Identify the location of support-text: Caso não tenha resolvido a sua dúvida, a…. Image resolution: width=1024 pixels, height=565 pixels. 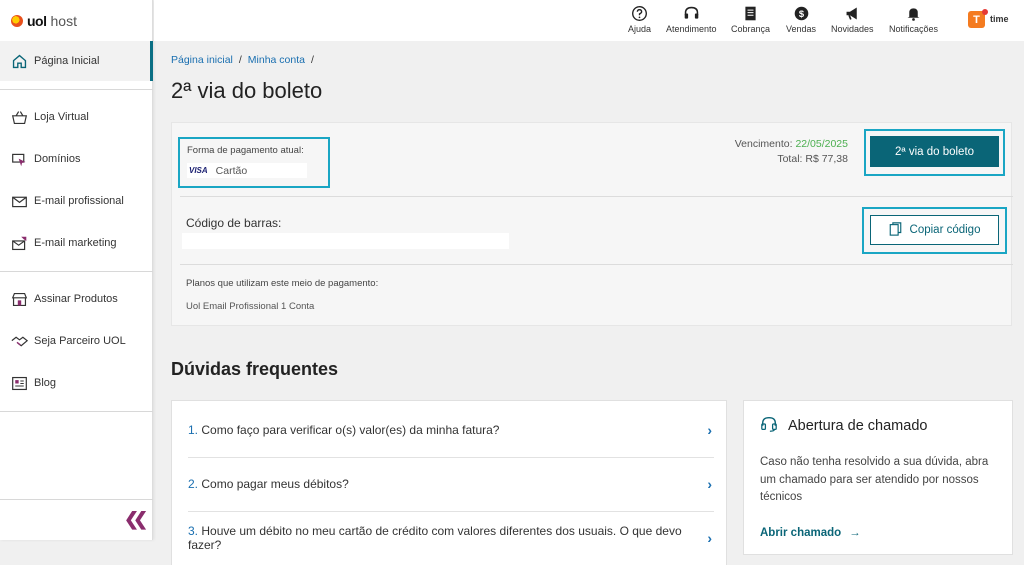
(874, 479).